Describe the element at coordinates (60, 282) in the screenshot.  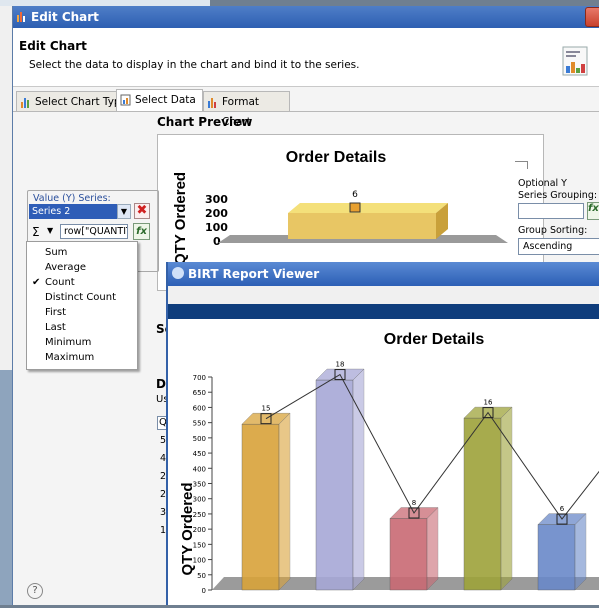
I see `menu-item-count: Count` at that location.